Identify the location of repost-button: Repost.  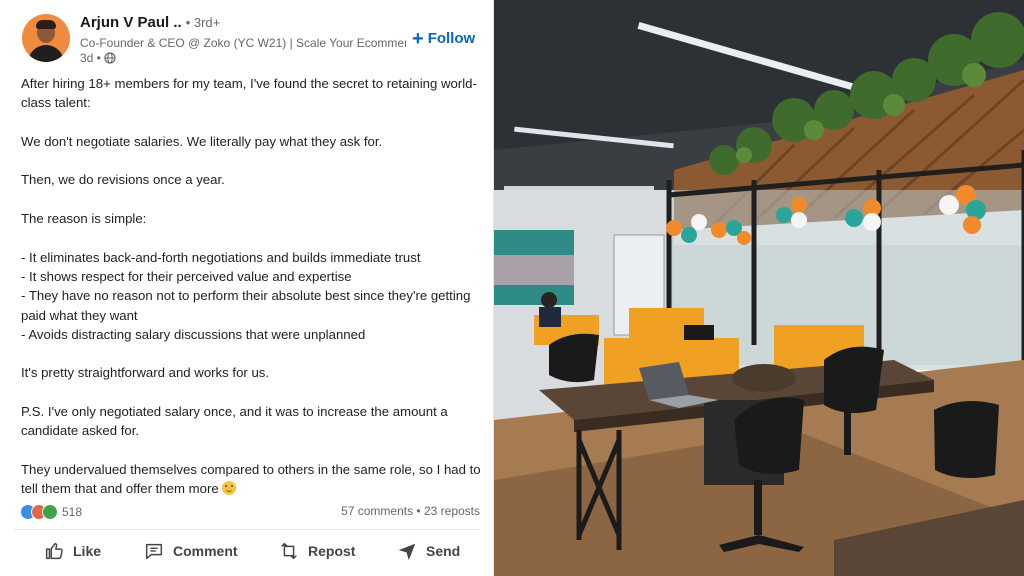
(316, 551).